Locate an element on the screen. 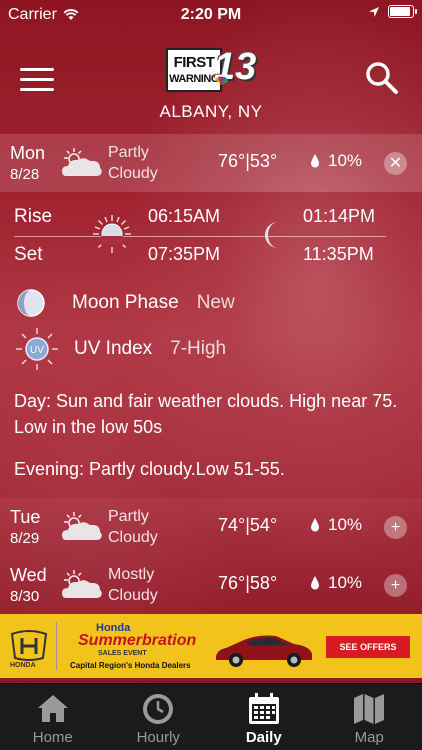 This screenshot has width=422, height=750. tab-bar: Home Hourly Daily Map is located at coordinates (211, 716).